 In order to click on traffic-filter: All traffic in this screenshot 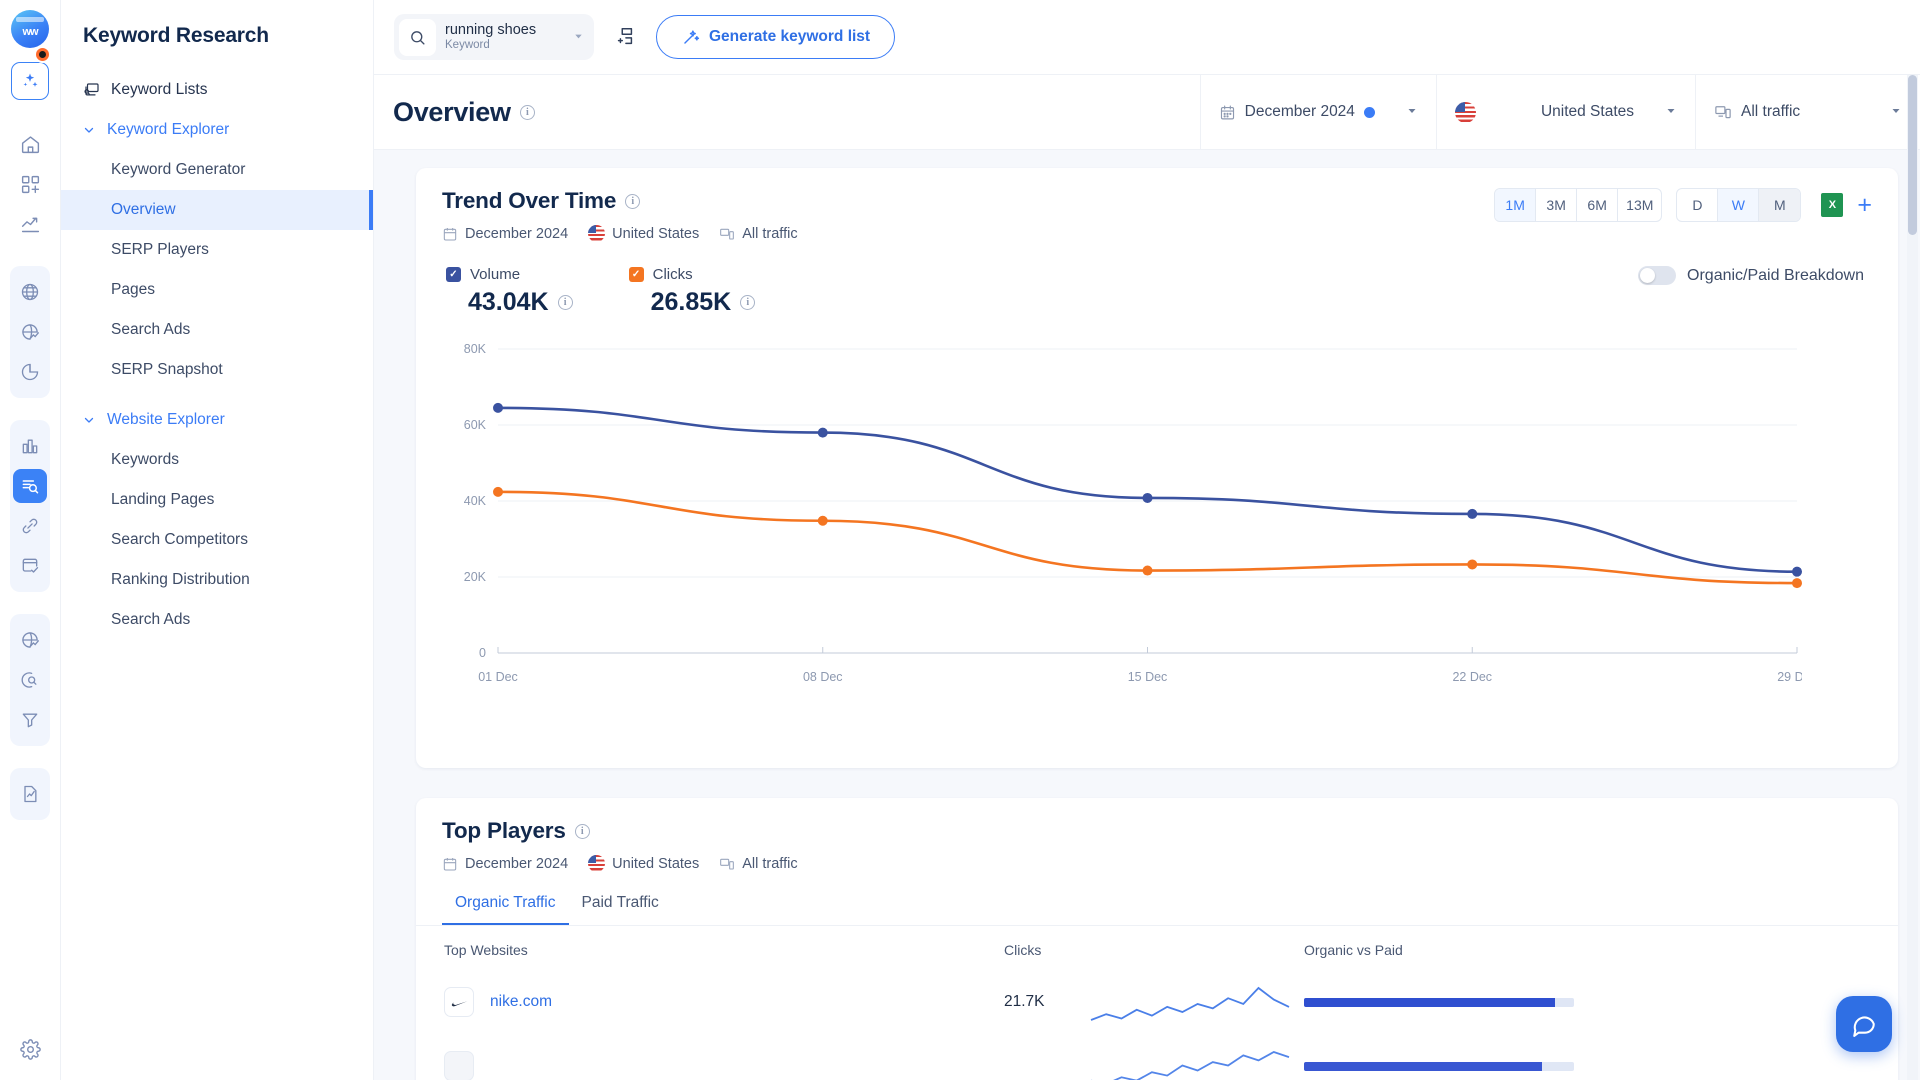, I will do `click(1807, 112)`.